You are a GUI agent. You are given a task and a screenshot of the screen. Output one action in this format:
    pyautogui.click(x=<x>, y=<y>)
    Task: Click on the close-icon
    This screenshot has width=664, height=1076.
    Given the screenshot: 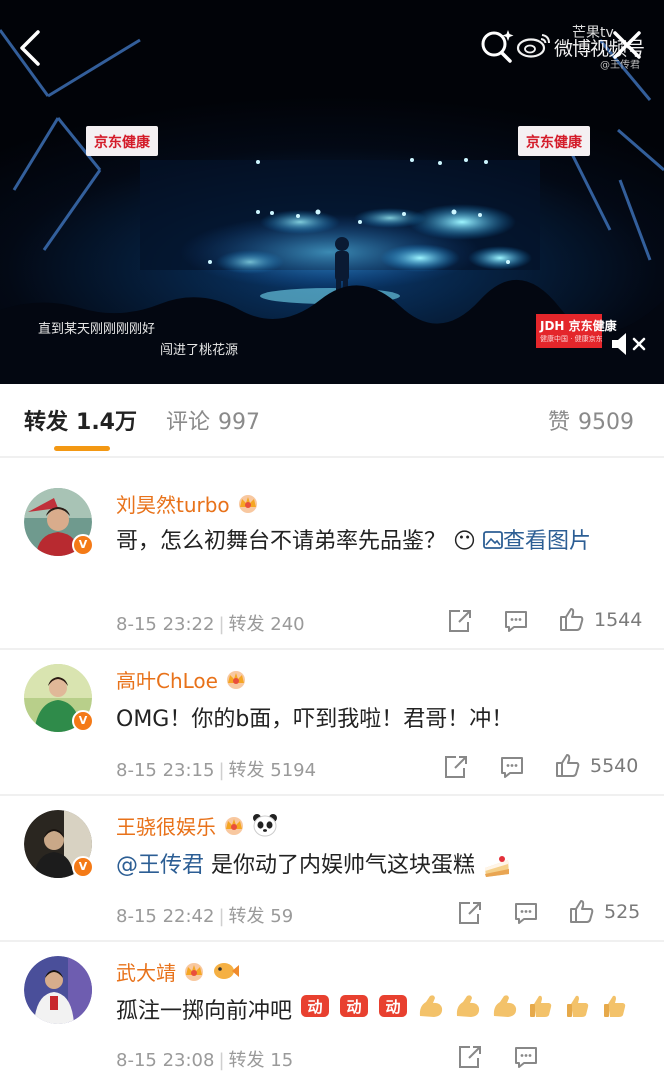 What is the action you would take?
    pyautogui.click(x=627, y=45)
    